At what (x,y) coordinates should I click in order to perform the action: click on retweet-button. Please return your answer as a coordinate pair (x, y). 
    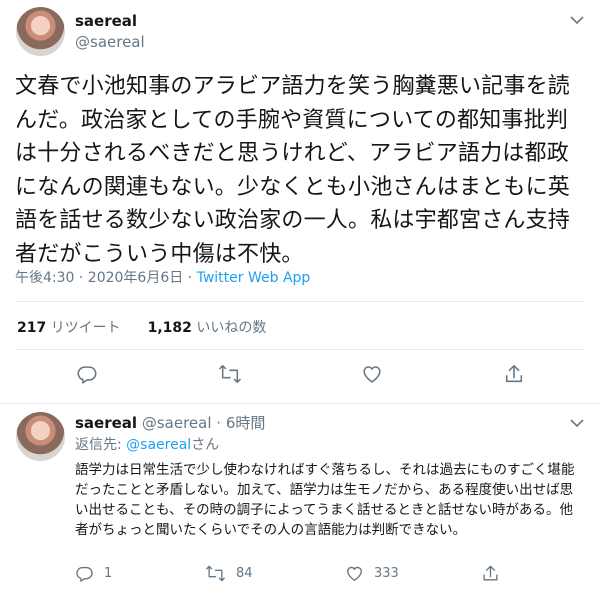
    Looking at the image, I should click on (230, 374).